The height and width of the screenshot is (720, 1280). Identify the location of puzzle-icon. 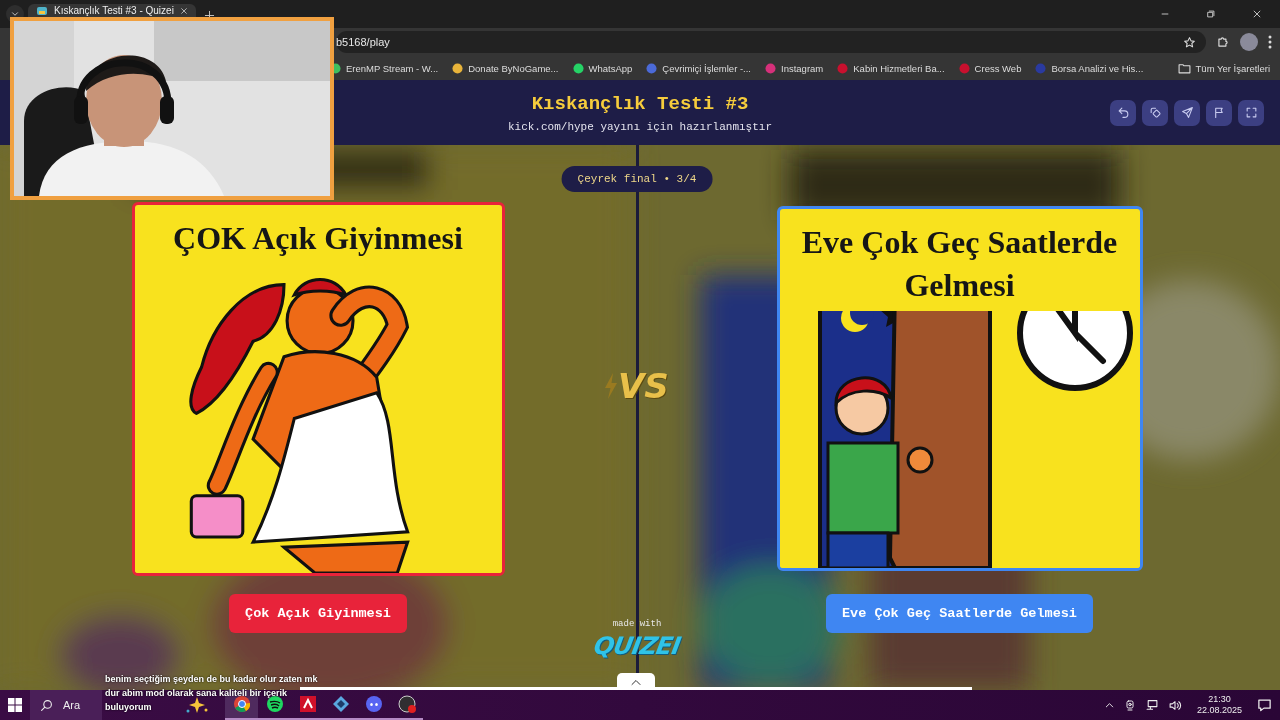
(1223, 42).